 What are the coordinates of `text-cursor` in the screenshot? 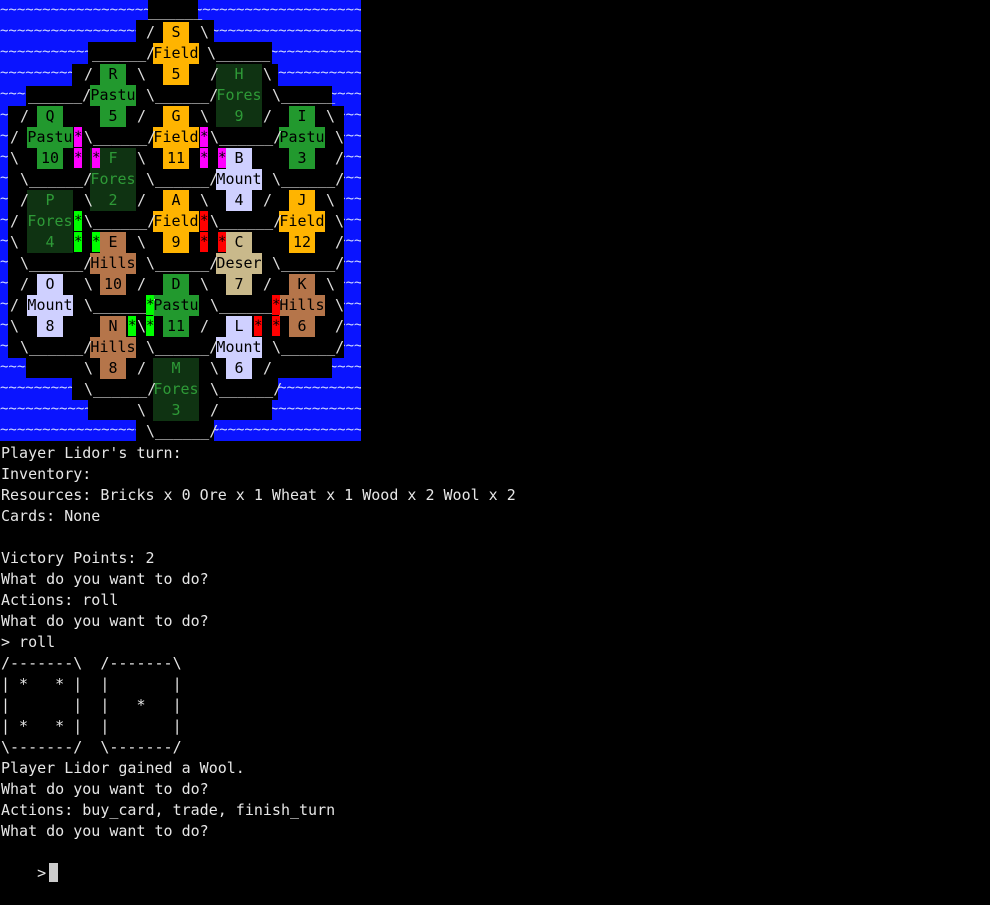 It's located at (54, 872).